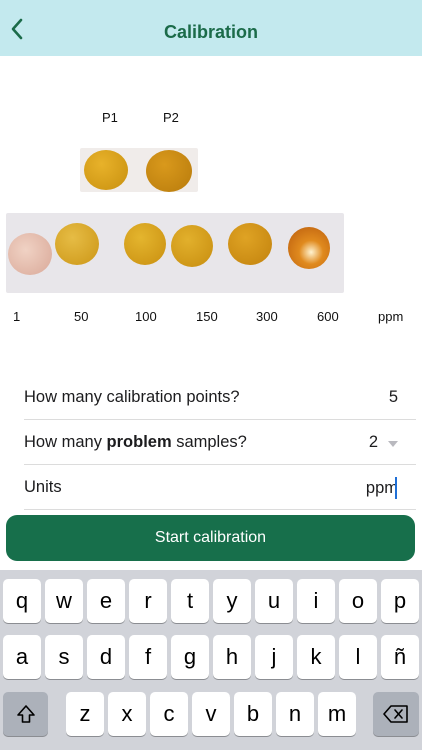 The image size is (422, 750). Describe the element at coordinates (393, 397) in the screenshot. I see `calibration-points-value: 5` at that location.